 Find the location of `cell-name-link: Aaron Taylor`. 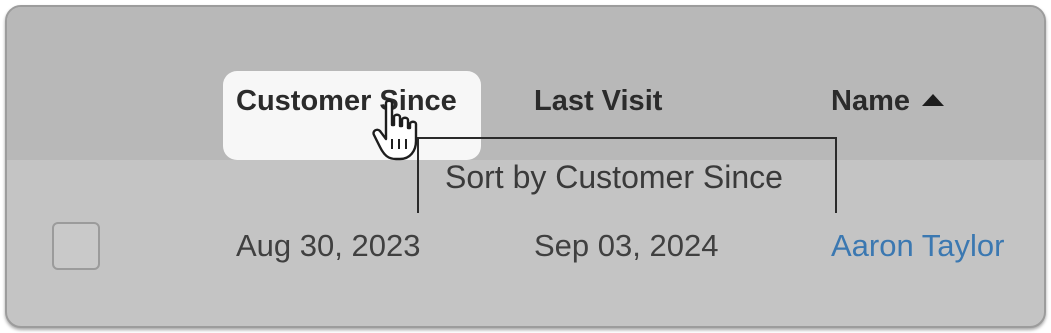

cell-name-link: Aaron Taylor is located at coordinates (917, 246).